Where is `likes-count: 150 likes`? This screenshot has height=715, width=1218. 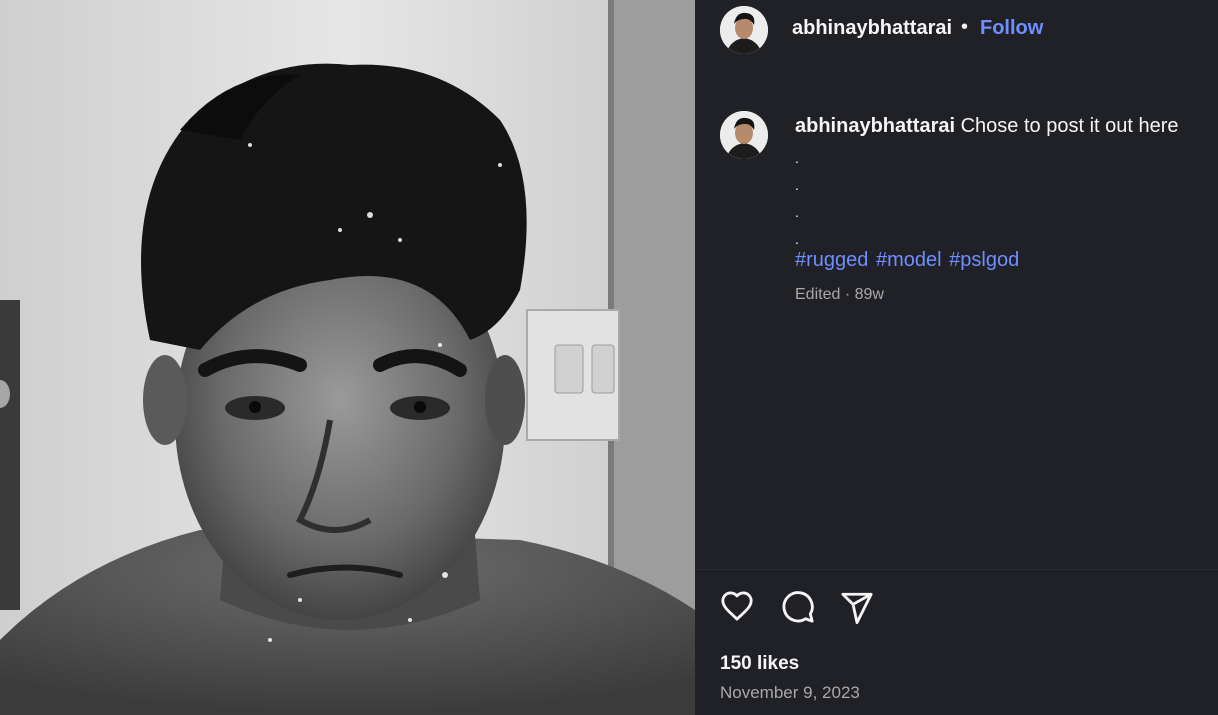 likes-count: 150 likes is located at coordinates (759, 664).